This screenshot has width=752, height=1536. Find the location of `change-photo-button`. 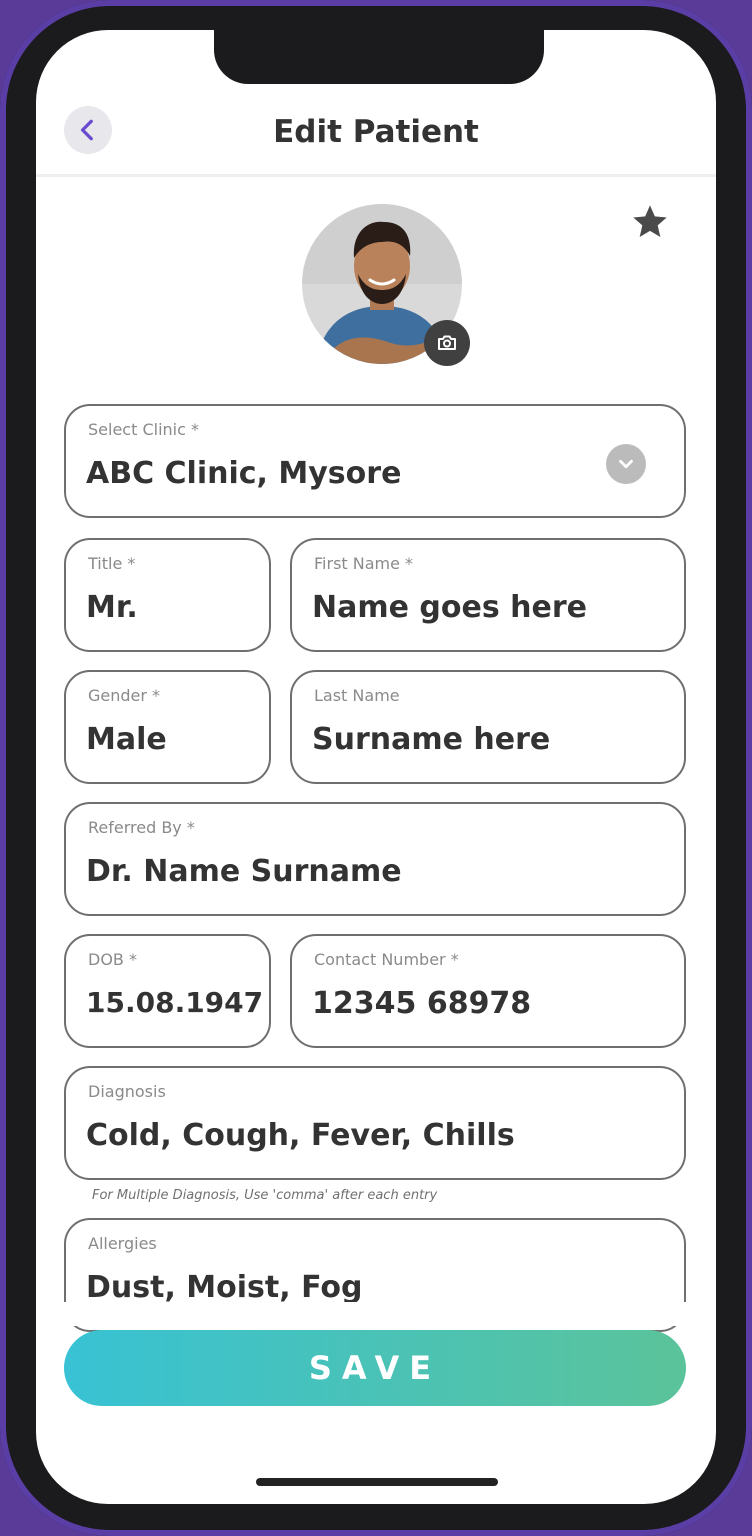

change-photo-button is located at coordinates (447, 343).